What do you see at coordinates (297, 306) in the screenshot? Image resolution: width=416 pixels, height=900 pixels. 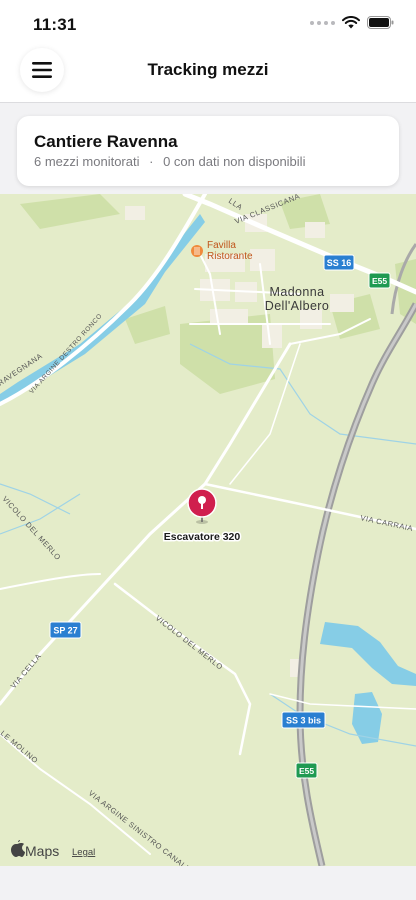 I see `town-label-line2: Dell'Albero` at bounding box center [297, 306].